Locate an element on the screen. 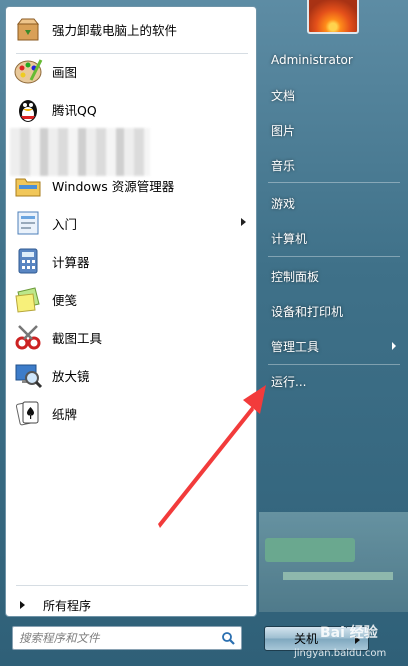 Image resolution: width=408 pixels, height=666 pixels. item-label: 放大镜 is located at coordinates (71, 376).